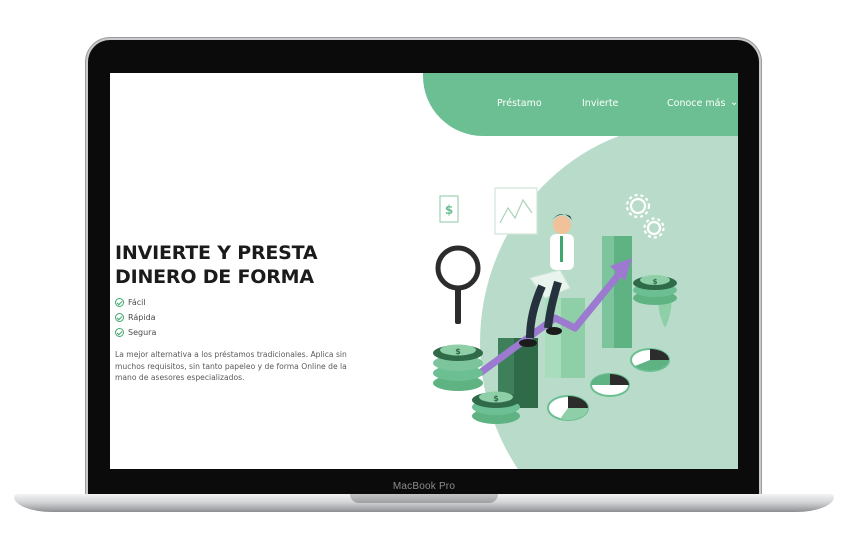 The height and width of the screenshot is (539, 848). I want to click on coin-stack-right: $, so click(655, 290).